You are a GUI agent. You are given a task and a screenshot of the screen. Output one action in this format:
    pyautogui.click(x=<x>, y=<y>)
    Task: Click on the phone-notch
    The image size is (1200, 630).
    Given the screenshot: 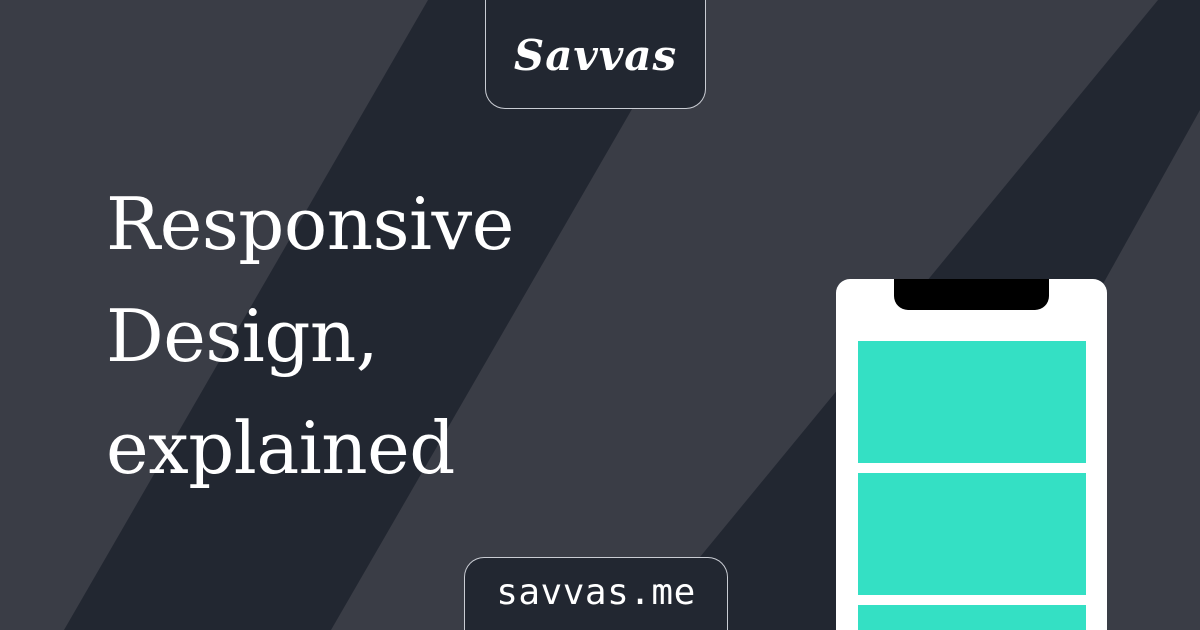 What is the action you would take?
    pyautogui.click(x=971, y=294)
    